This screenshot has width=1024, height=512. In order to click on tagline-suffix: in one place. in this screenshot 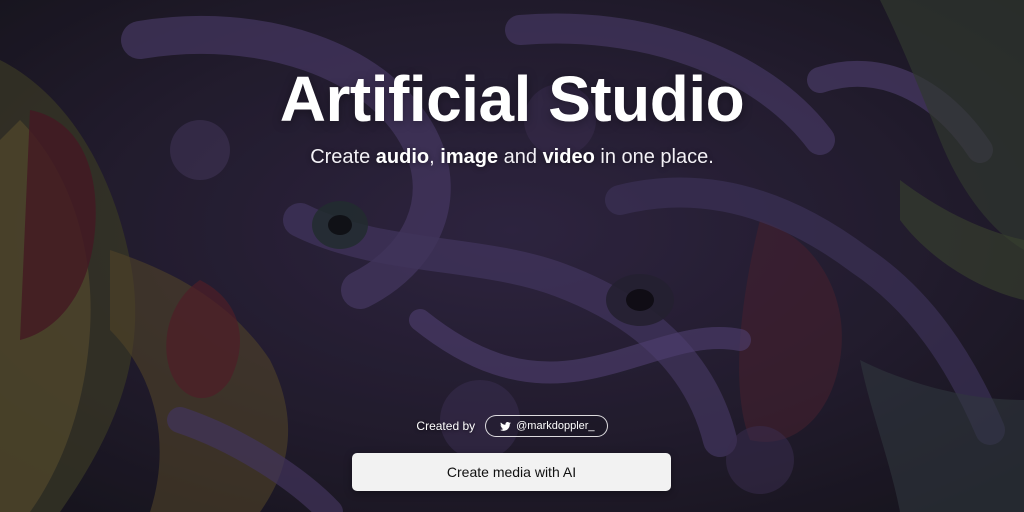, I will do `click(654, 157)`.